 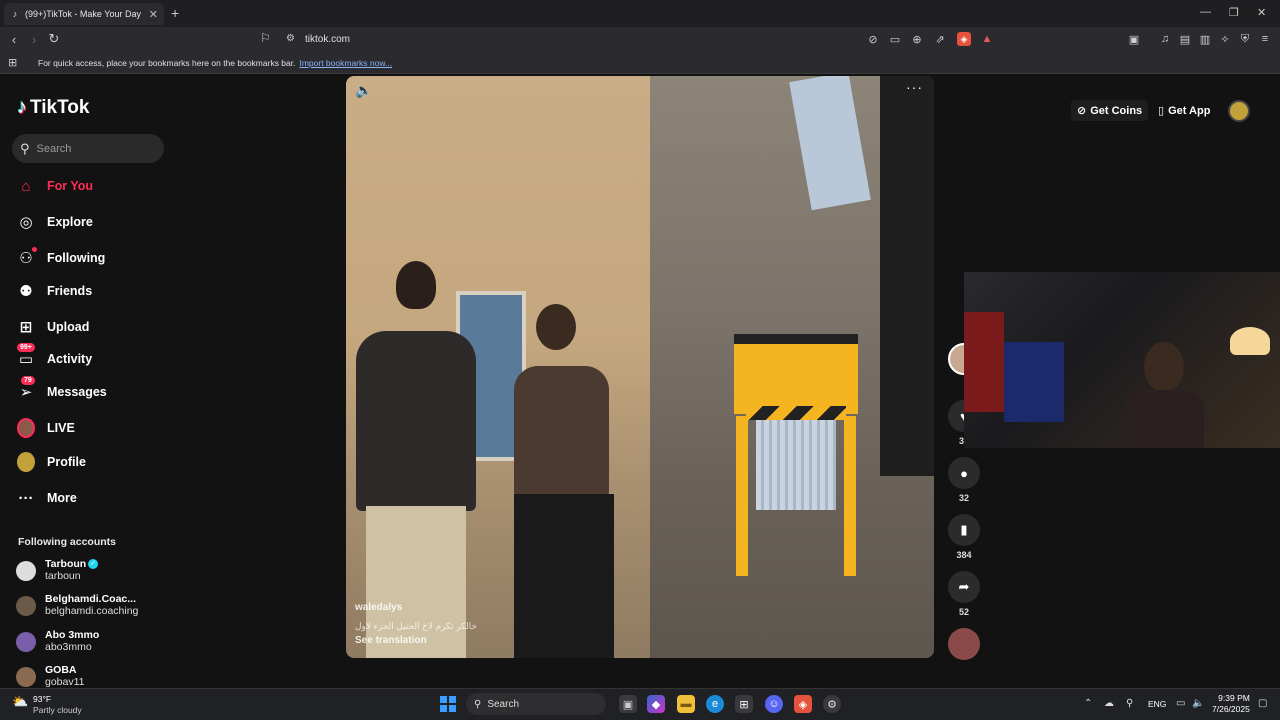 What do you see at coordinates (656, 704) in the screenshot?
I see `copilot-icon: ◆` at bounding box center [656, 704].